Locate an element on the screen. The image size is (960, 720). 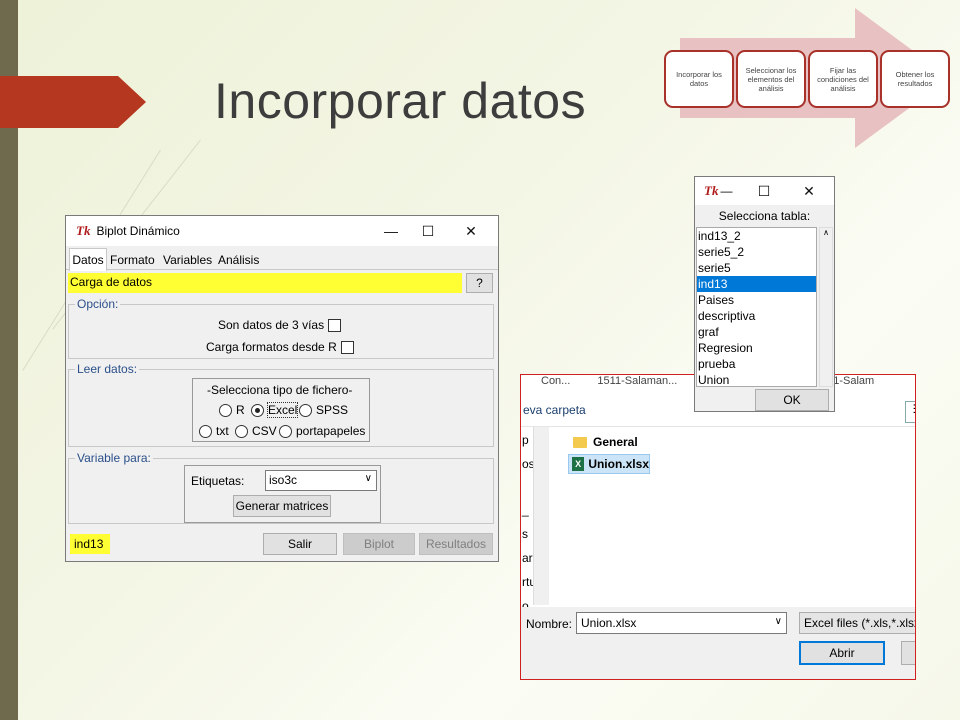
load-formats-checkbox is located at coordinates (347, 347).